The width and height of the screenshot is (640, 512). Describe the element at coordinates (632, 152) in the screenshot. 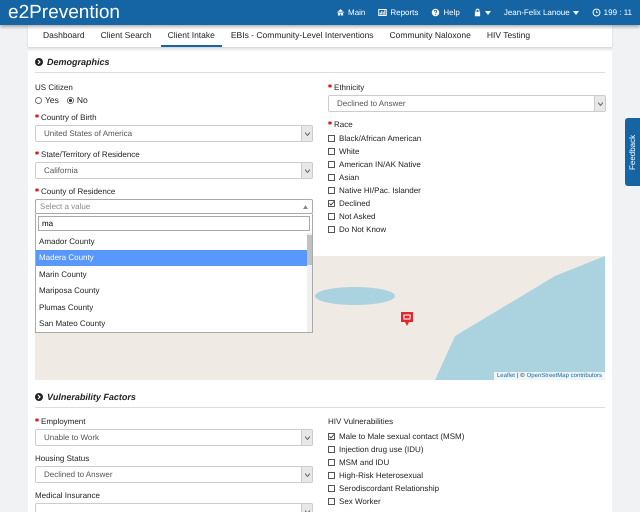

I see `feedback-tab: Feedback` at that location.